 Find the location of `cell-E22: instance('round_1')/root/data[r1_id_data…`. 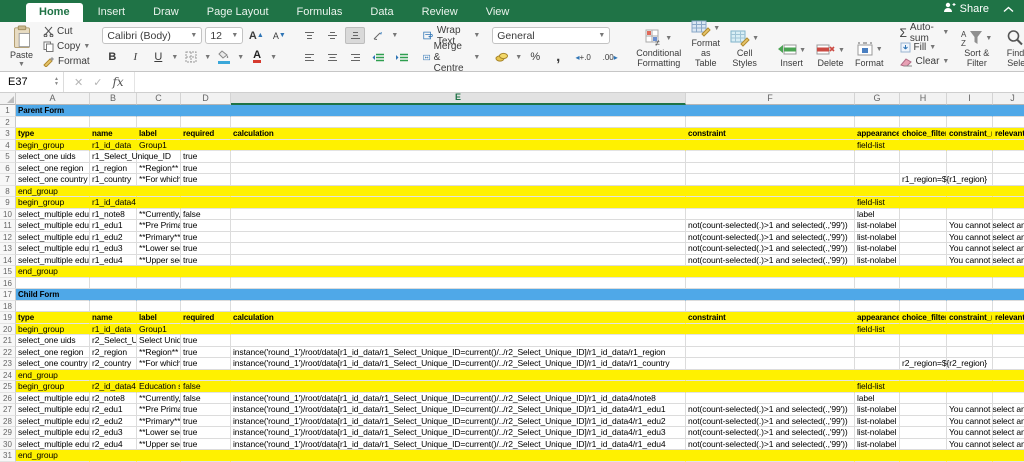

cell-E22: instance('round_1')/root/data[r1_id_data… is located at coordinates (458, 352).